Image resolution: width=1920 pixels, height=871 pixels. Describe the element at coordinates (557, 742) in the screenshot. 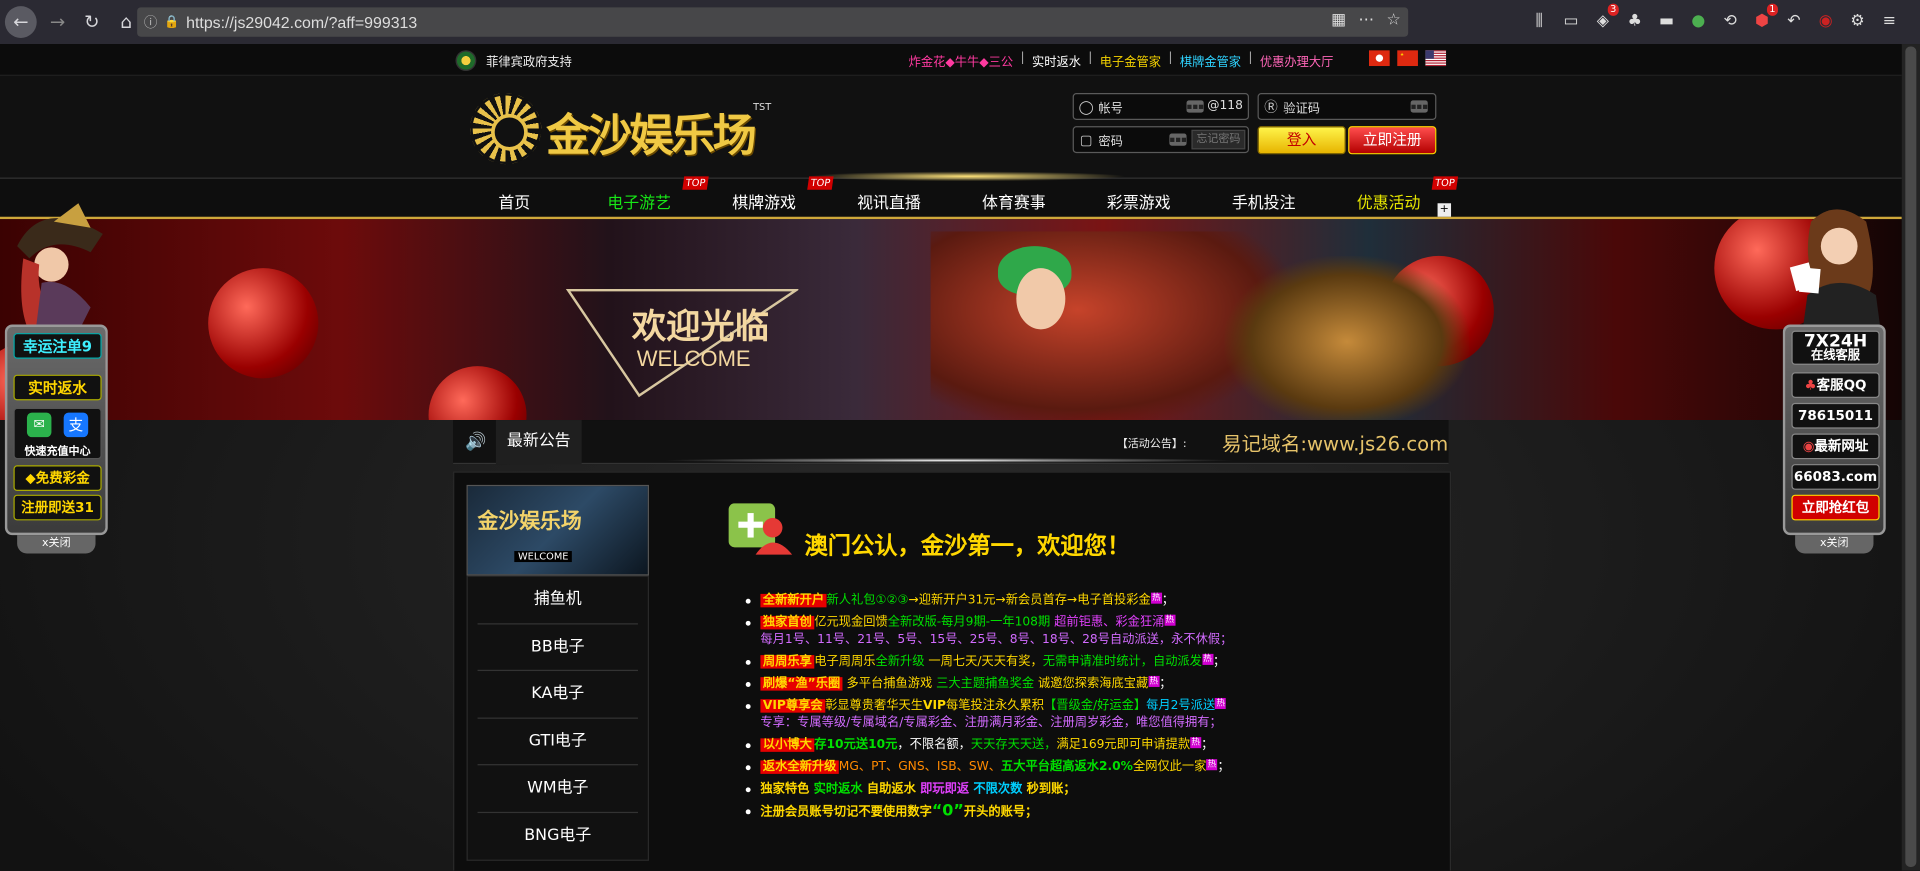

I see `side-menu-item: GTI电子` at that location.